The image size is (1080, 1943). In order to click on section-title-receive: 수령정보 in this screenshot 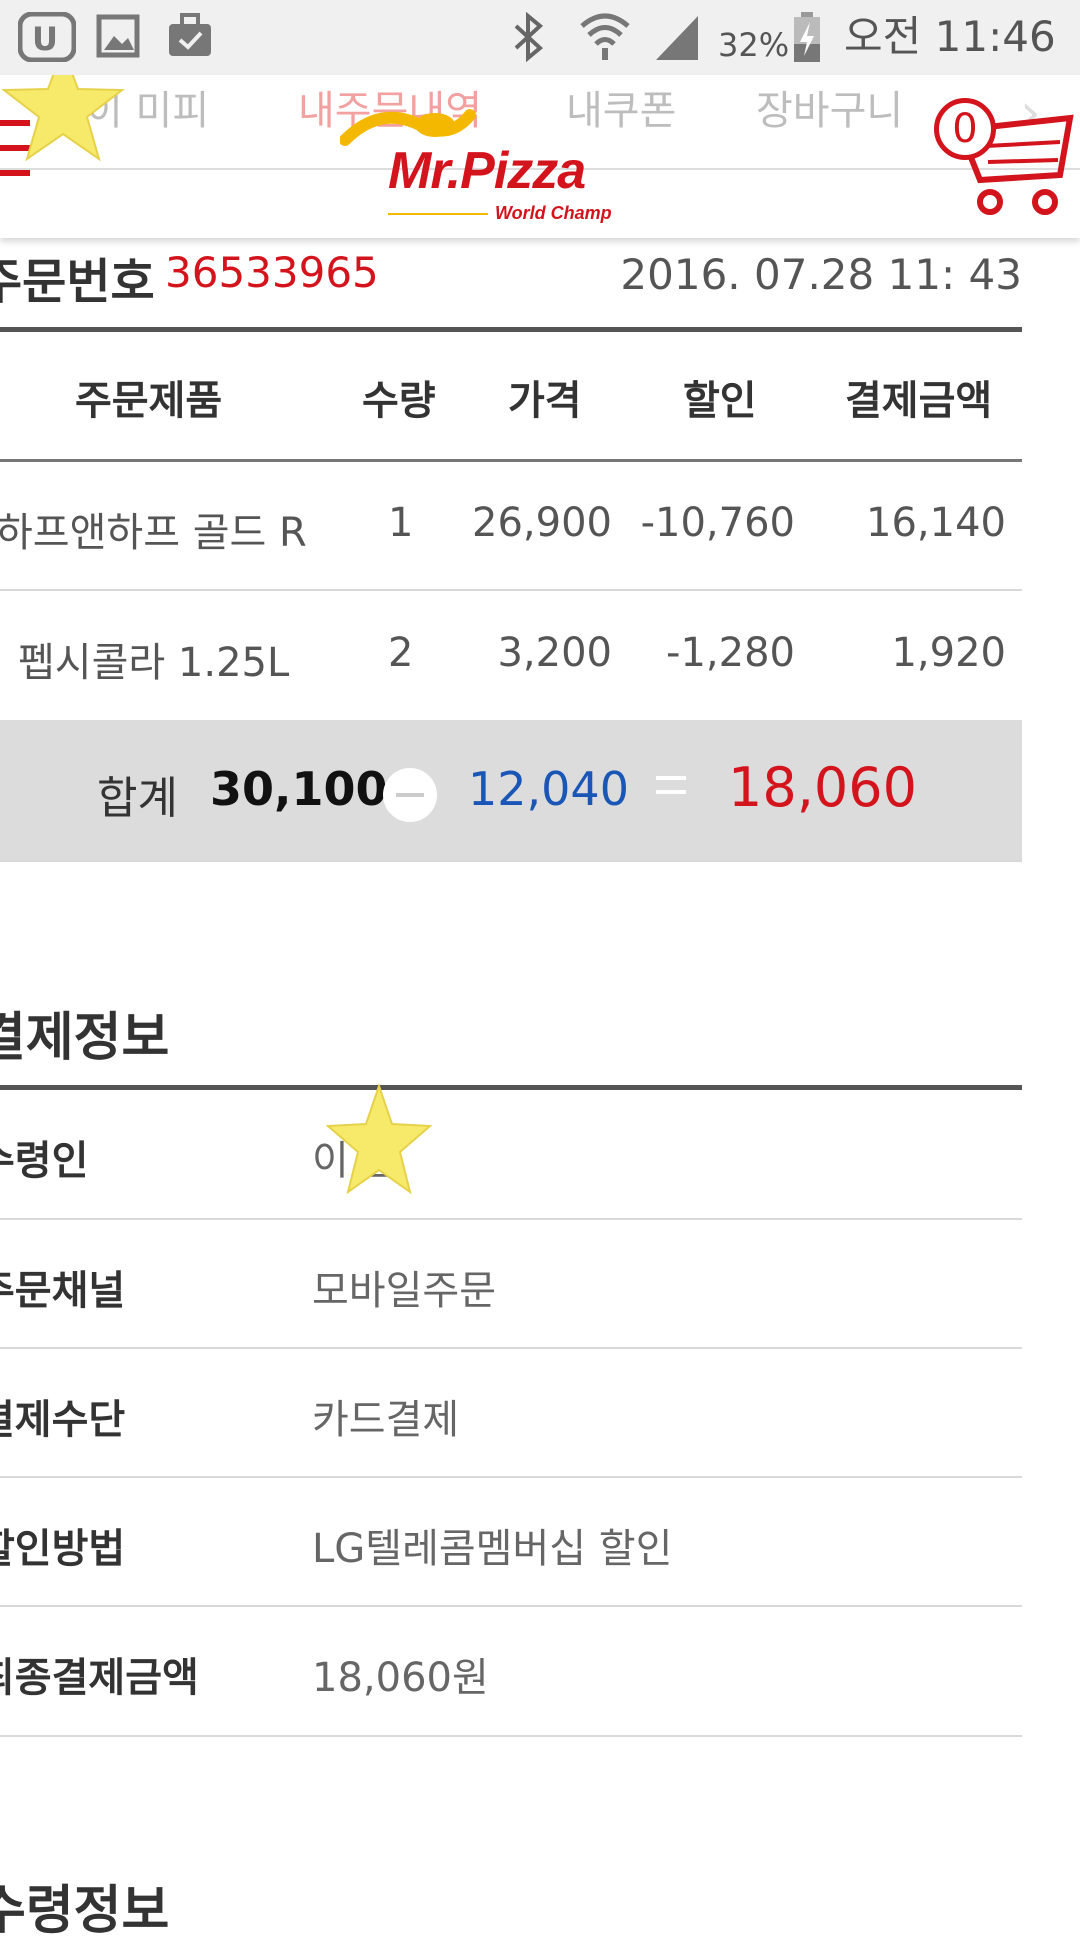, I will do `click(85, 1911)`.